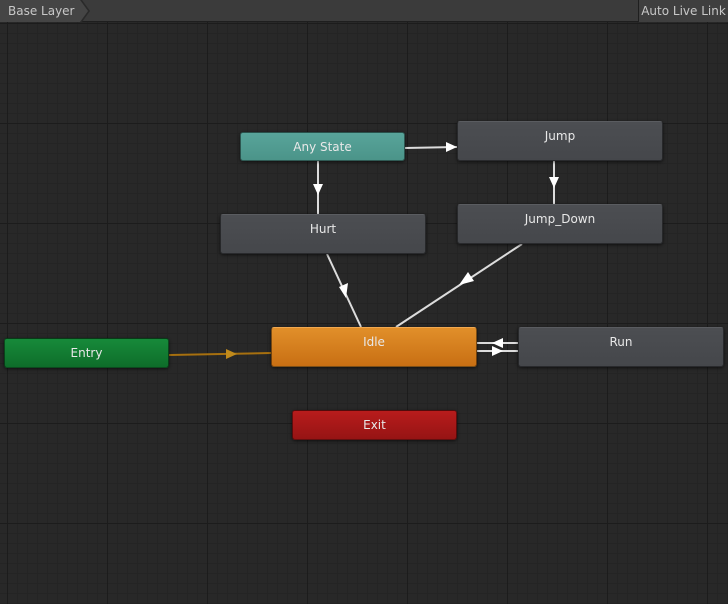  I want to click on state-idle-default: Idle, so click(374, 347).